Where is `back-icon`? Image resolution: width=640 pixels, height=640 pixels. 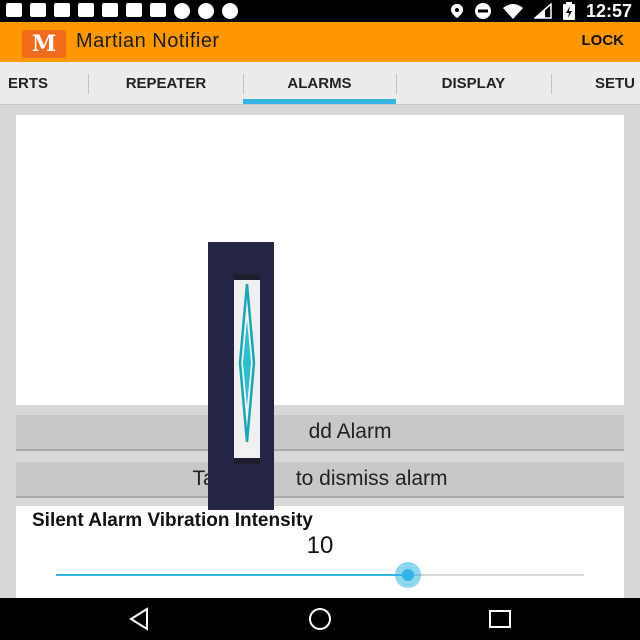 back-icon is located at coordinates (140, 619).